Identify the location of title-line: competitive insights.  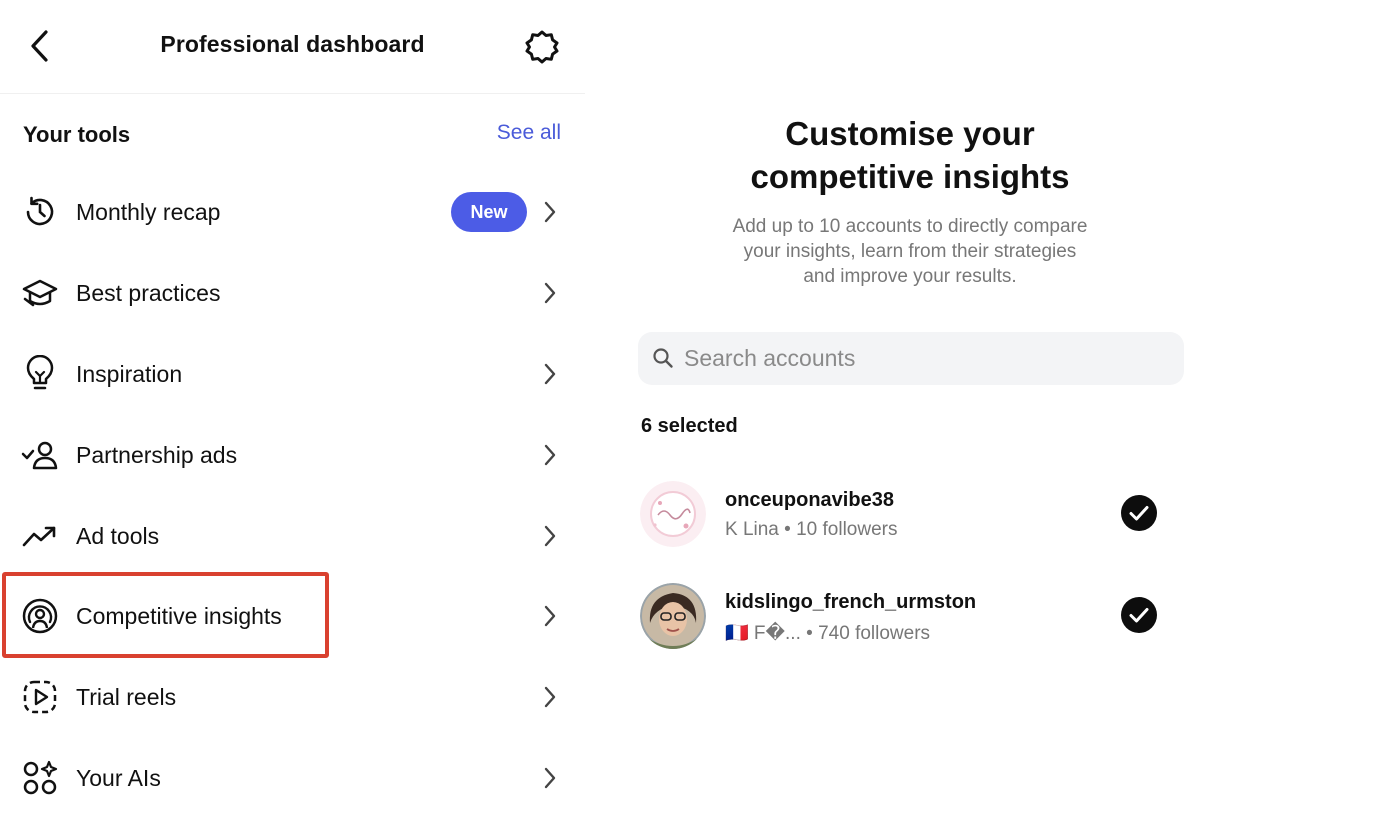
(910, 176).